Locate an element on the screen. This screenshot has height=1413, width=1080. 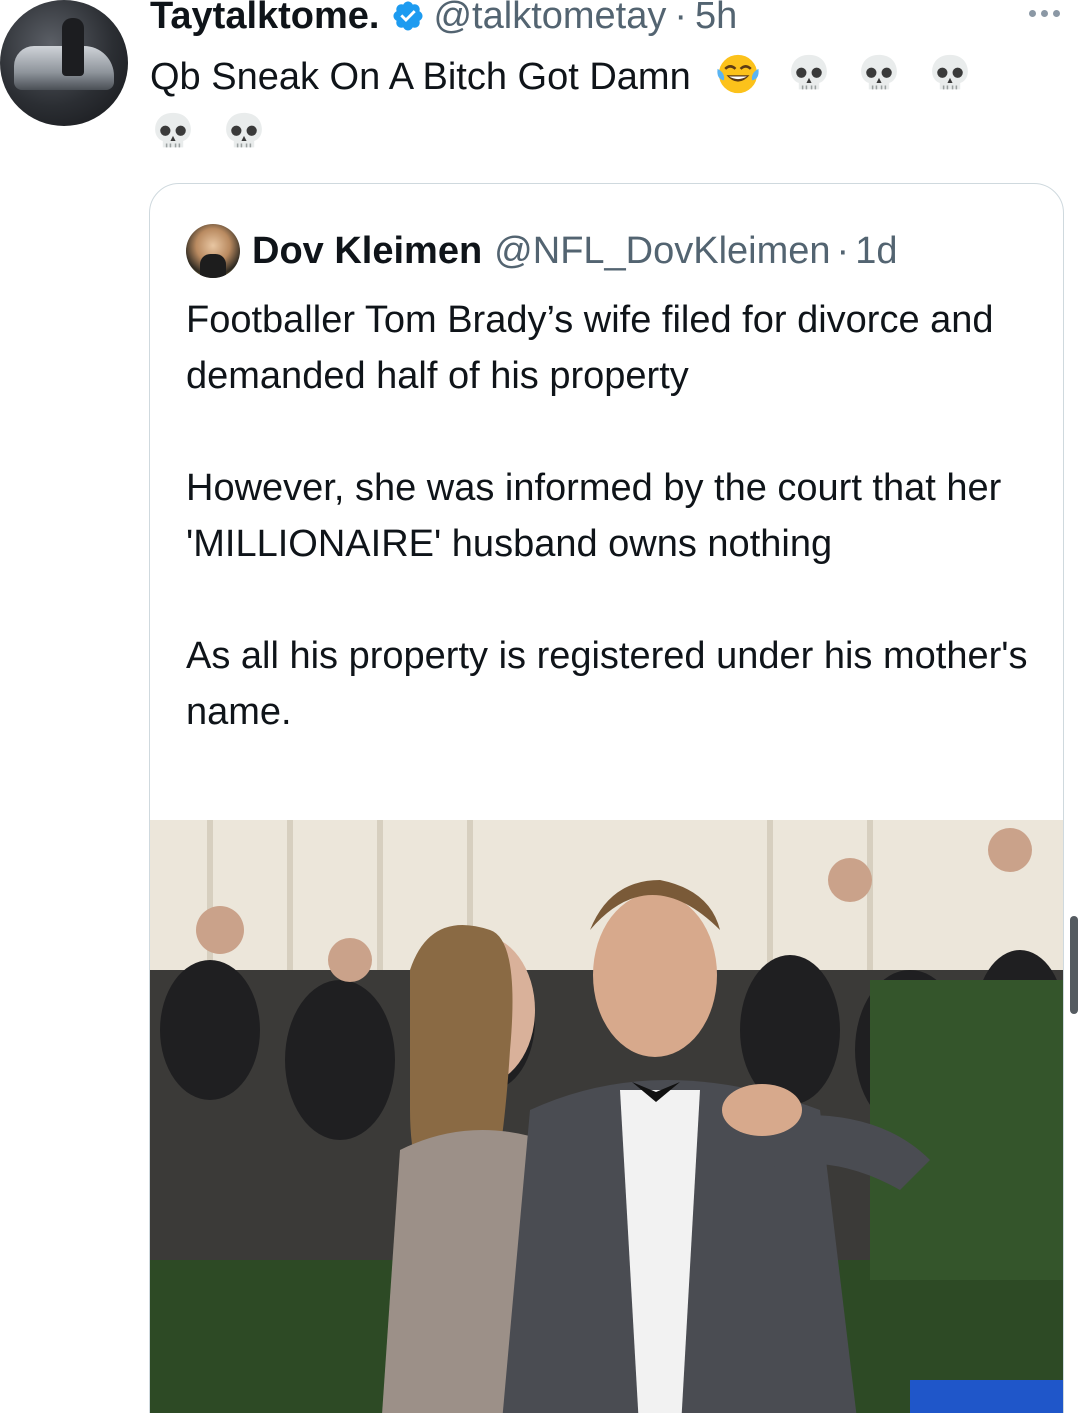
quoted-author-handle: @NFL_DovKleimen is located at coordinates (662, 251).